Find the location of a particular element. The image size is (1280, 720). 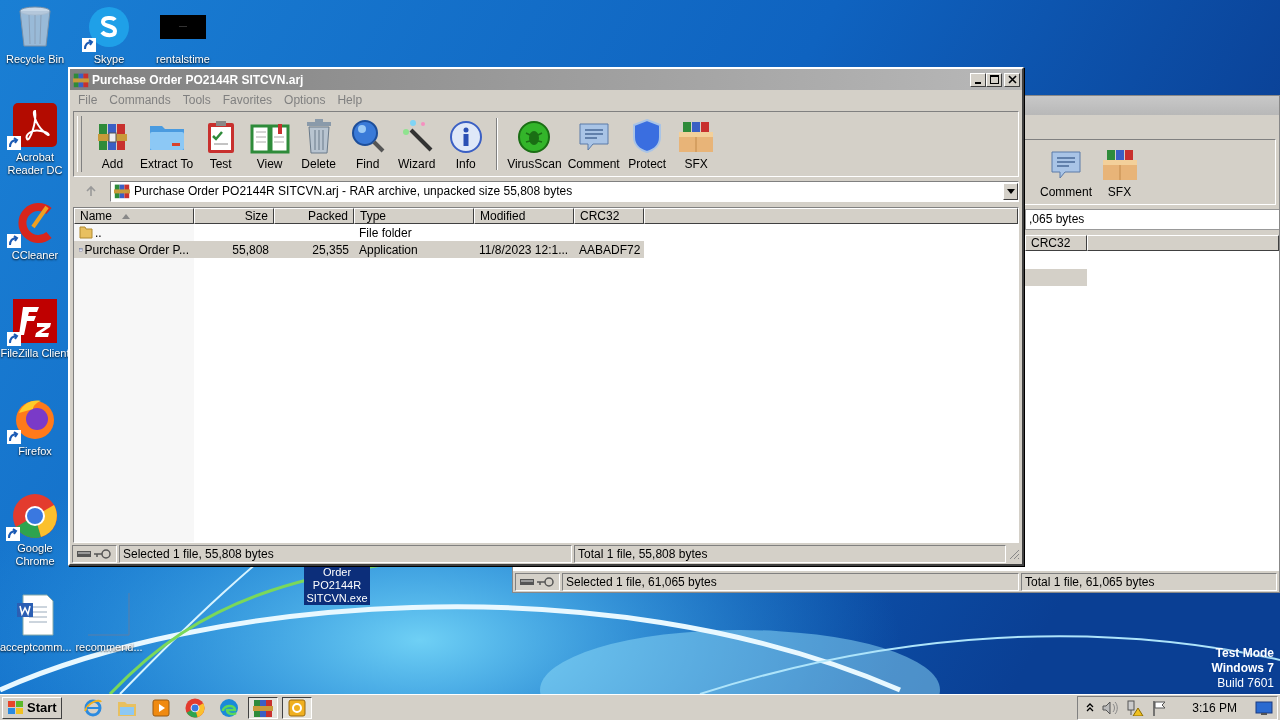

image-thumbnail-icon is located at coordinates (183, 27).